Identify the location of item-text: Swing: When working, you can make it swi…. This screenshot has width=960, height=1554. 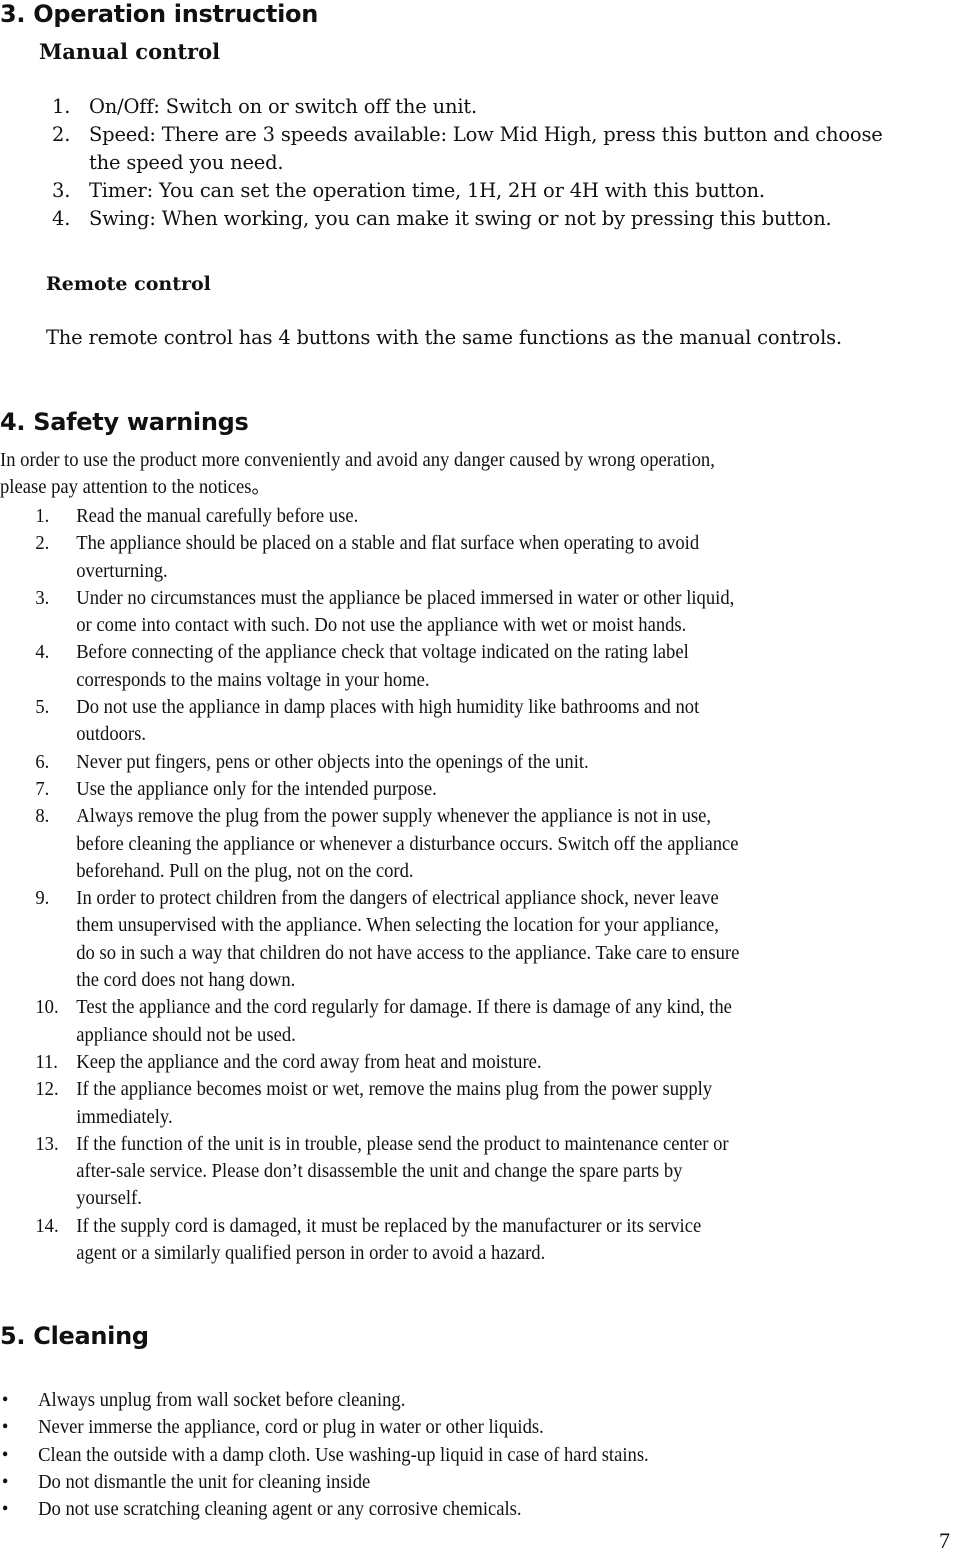
(460, 218).